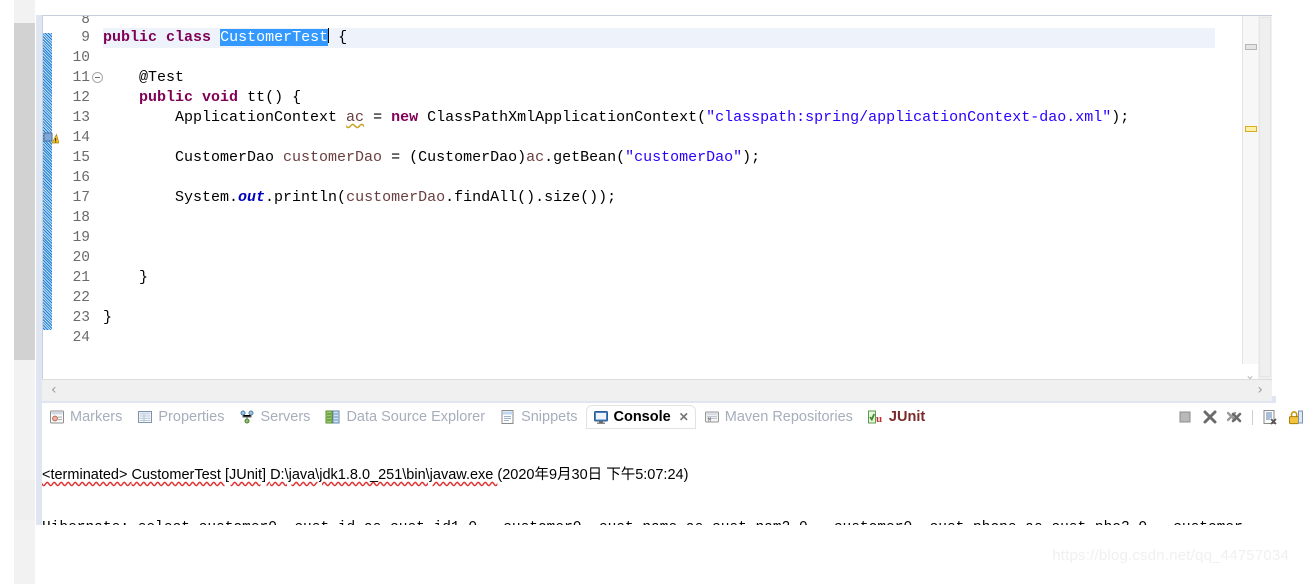 The image size is (1303, 584). I want to click on editor-horizontal-scrollbar: ‹ ›, so click(657, 390).